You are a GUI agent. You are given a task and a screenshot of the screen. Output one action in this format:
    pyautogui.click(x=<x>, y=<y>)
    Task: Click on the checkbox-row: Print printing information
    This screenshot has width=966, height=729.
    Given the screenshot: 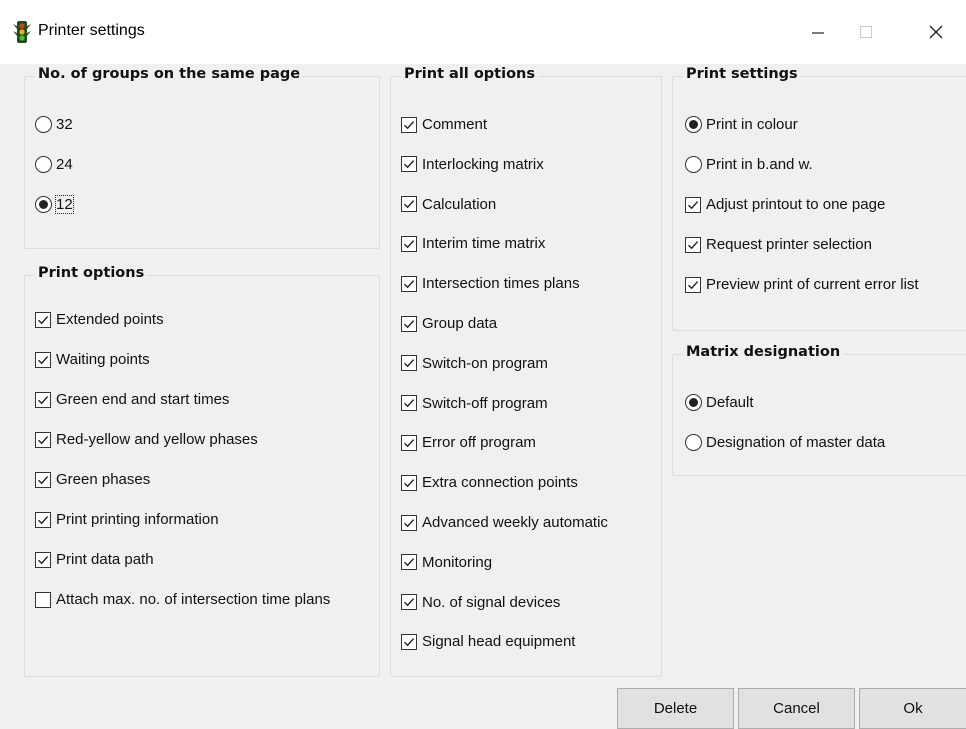 What is the action you would take?
    pyautogui.click(x=127, y=519)
    